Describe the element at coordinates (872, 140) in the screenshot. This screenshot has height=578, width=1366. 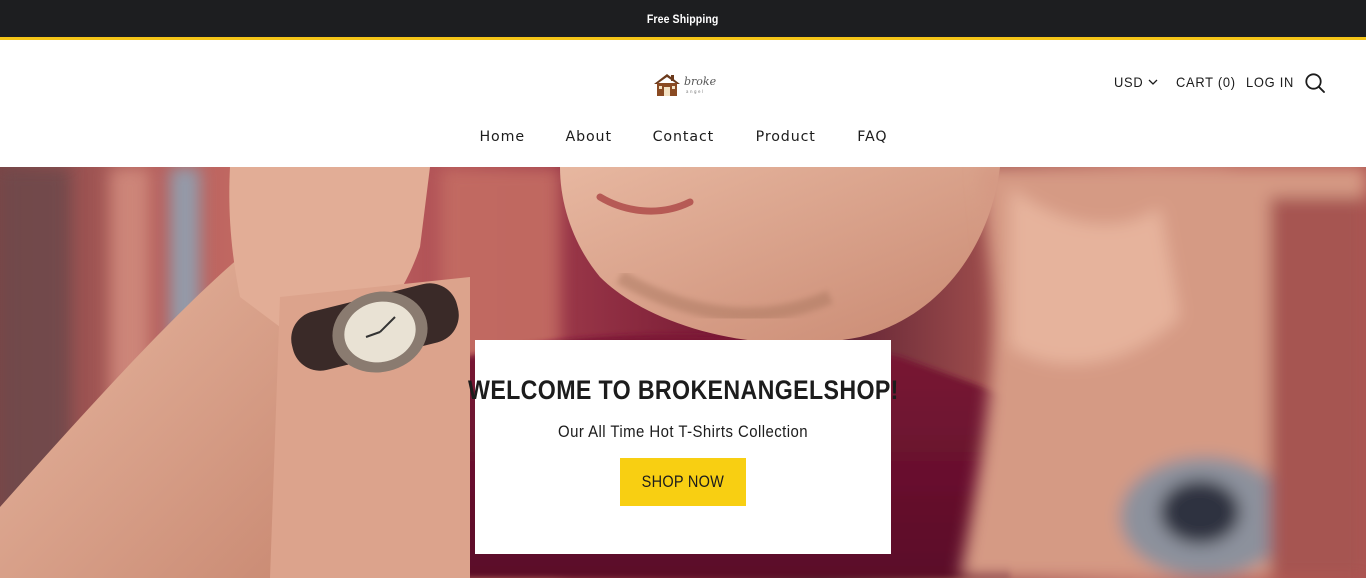
I see `nav-item-faq: FAQ` at that location.